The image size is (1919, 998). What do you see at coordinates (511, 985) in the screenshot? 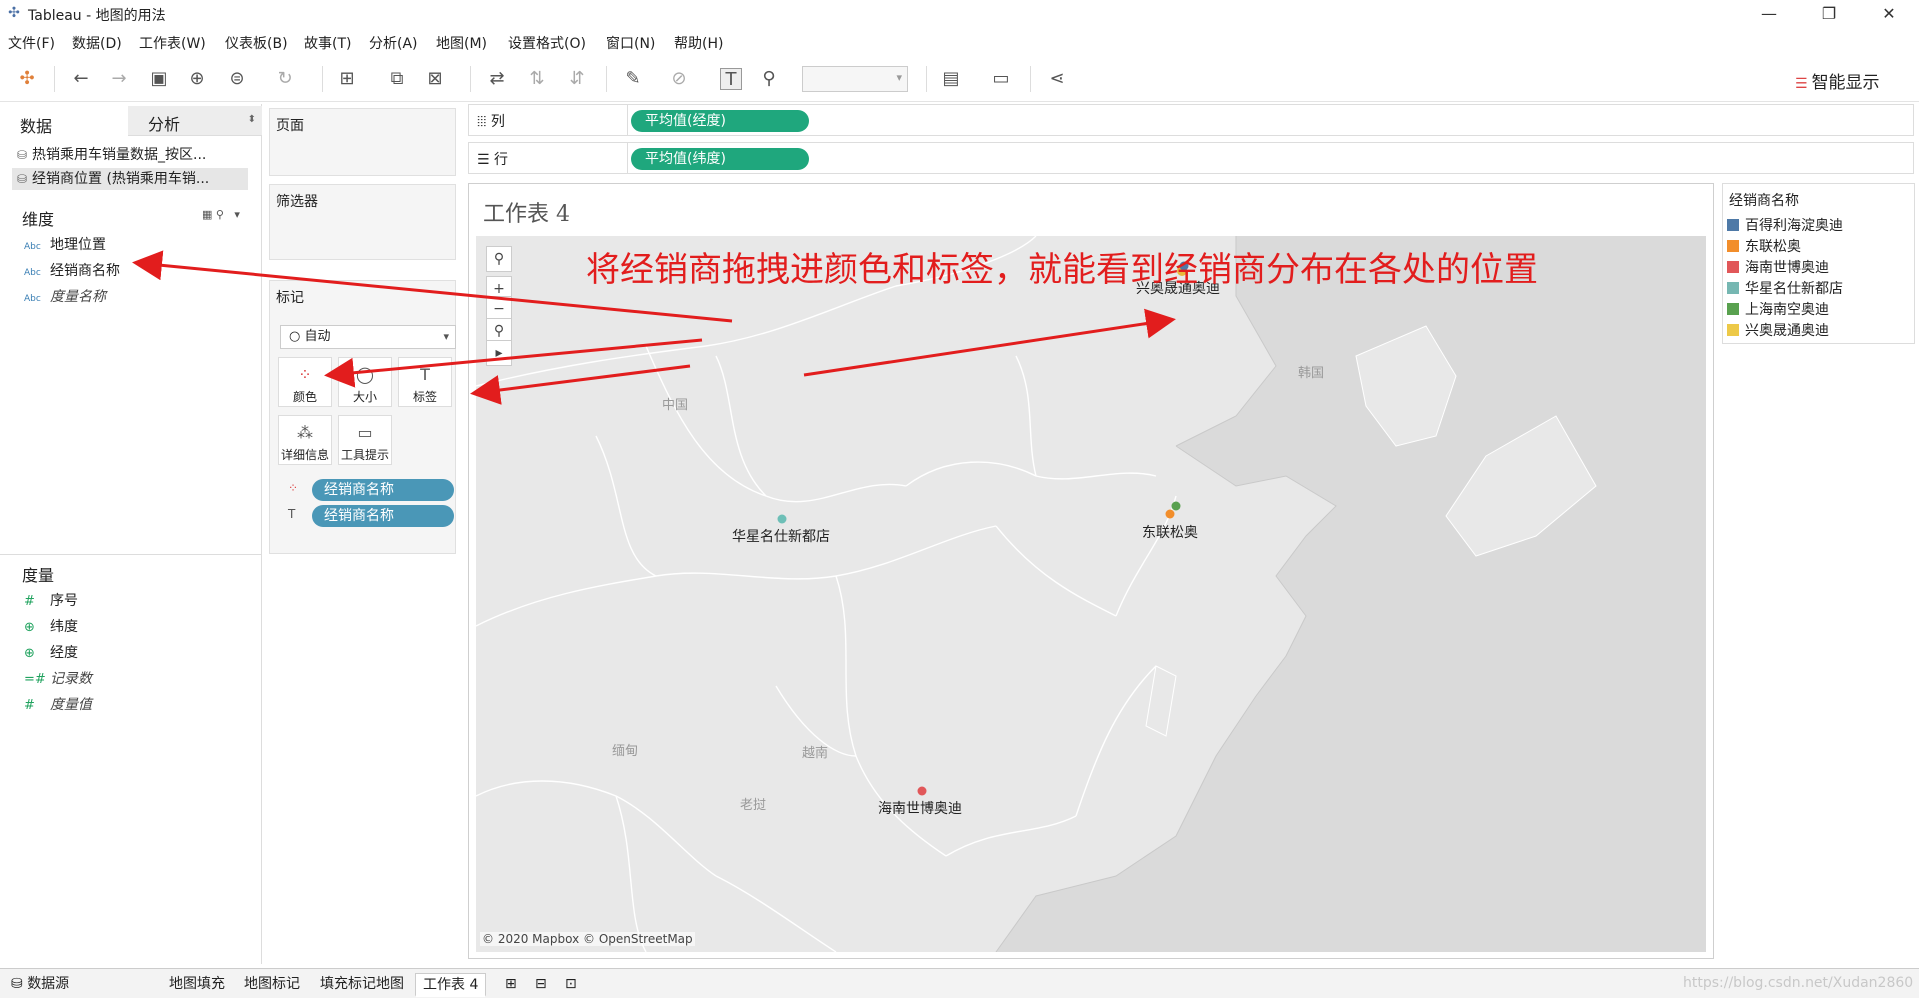
I see `new-worksheet-tab-icon: ⊞` at bounding box center [511, 985].